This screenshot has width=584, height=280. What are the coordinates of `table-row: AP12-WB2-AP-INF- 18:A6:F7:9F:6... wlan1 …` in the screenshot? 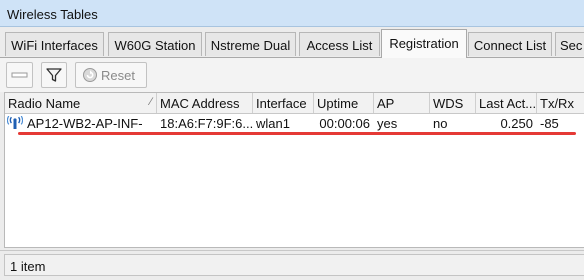 It's located at (294, 123).